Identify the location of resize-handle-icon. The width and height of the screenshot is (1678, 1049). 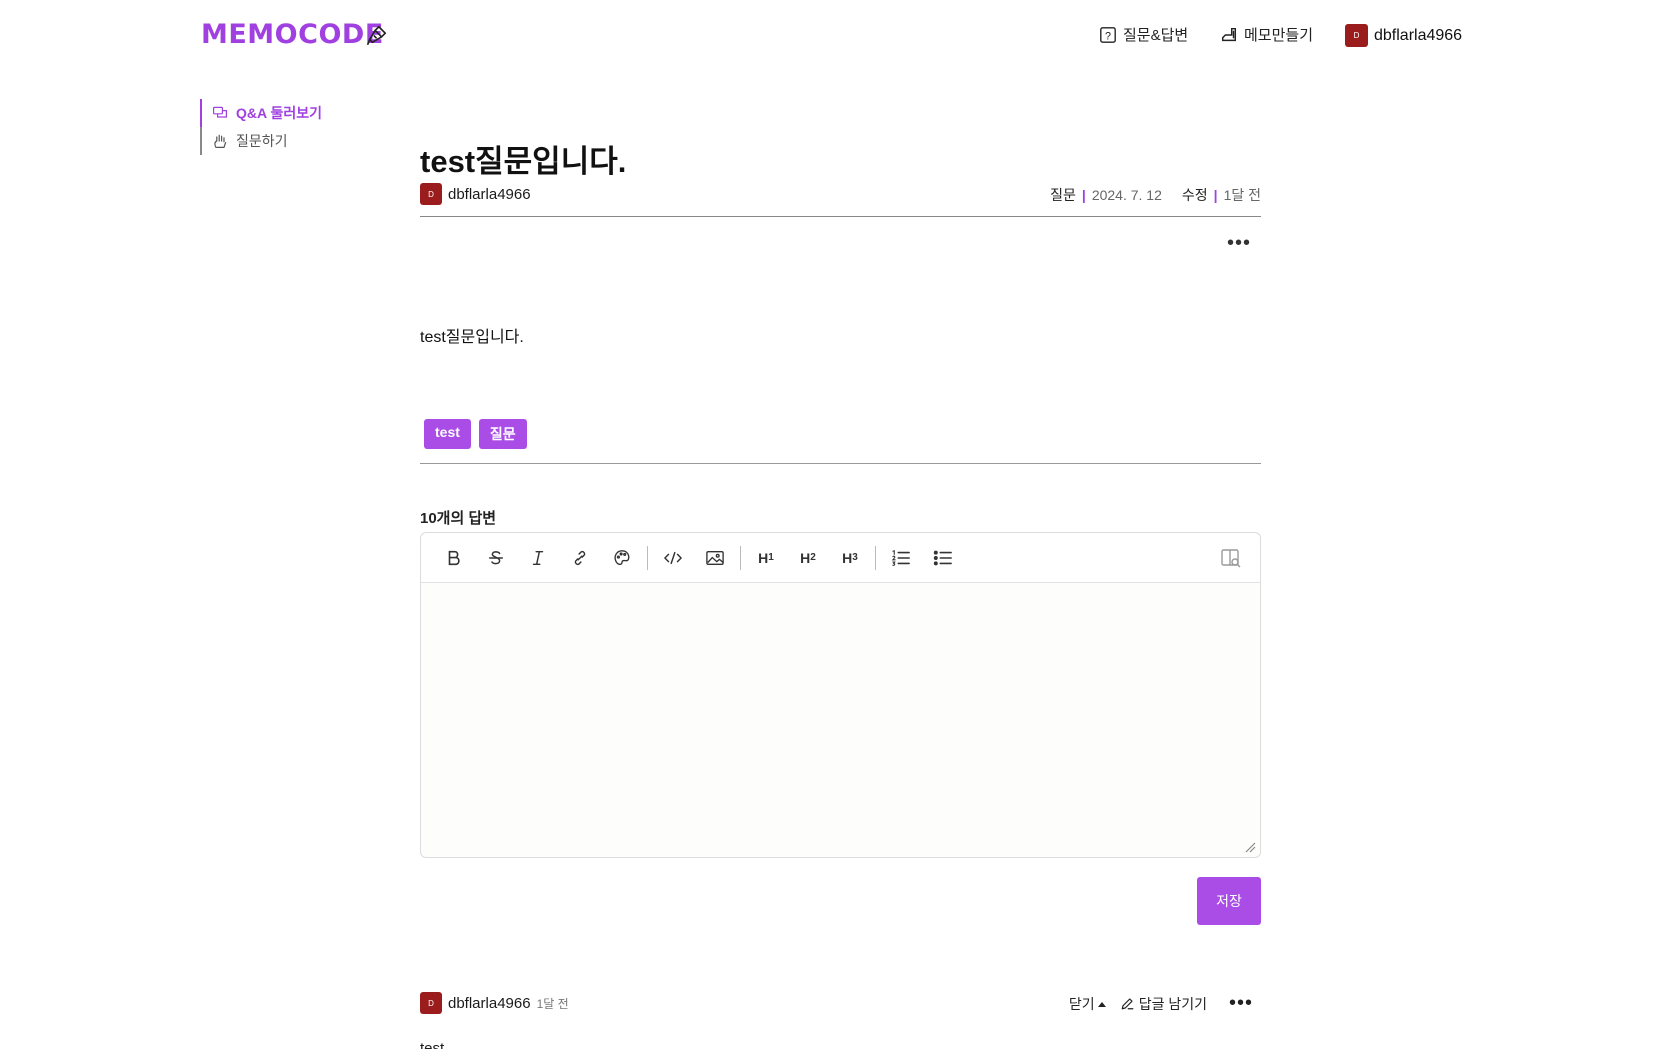
(1250, 847).